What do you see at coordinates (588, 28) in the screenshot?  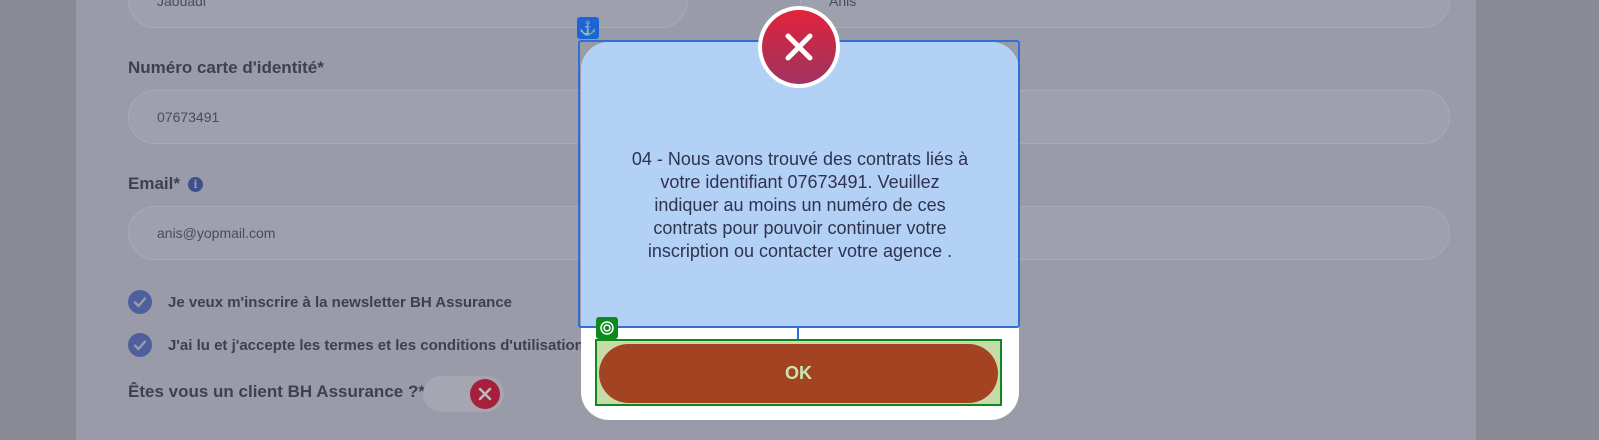 I see `anchor-icon: ⚓` at bounding box center [588, 28].